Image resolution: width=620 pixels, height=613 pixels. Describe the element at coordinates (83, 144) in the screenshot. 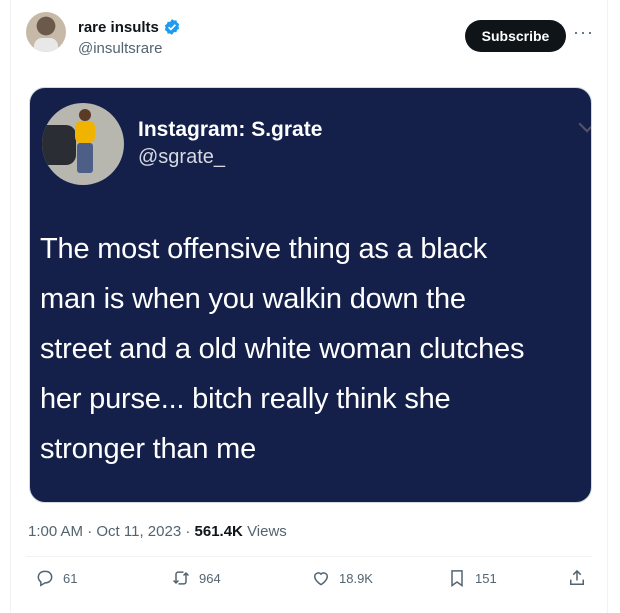

I see `instagram-avatar` at that location.